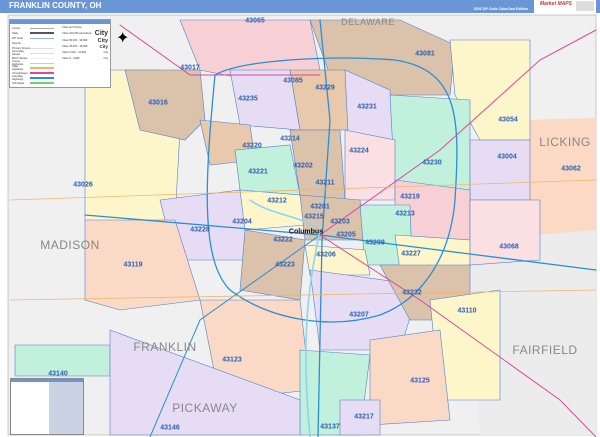  What do you see at coordinates (346, 235) in the screenshot?
I see `zip-label: 43205` at bounding box center [346, 235].